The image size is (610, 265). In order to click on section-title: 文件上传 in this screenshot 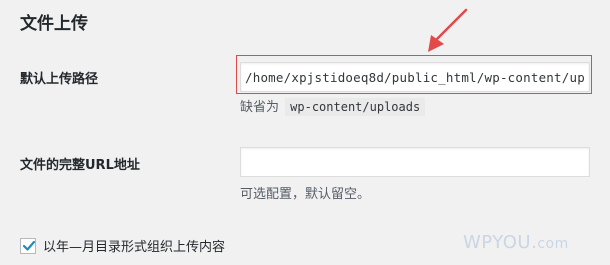, I will do `click(54, 24)`.